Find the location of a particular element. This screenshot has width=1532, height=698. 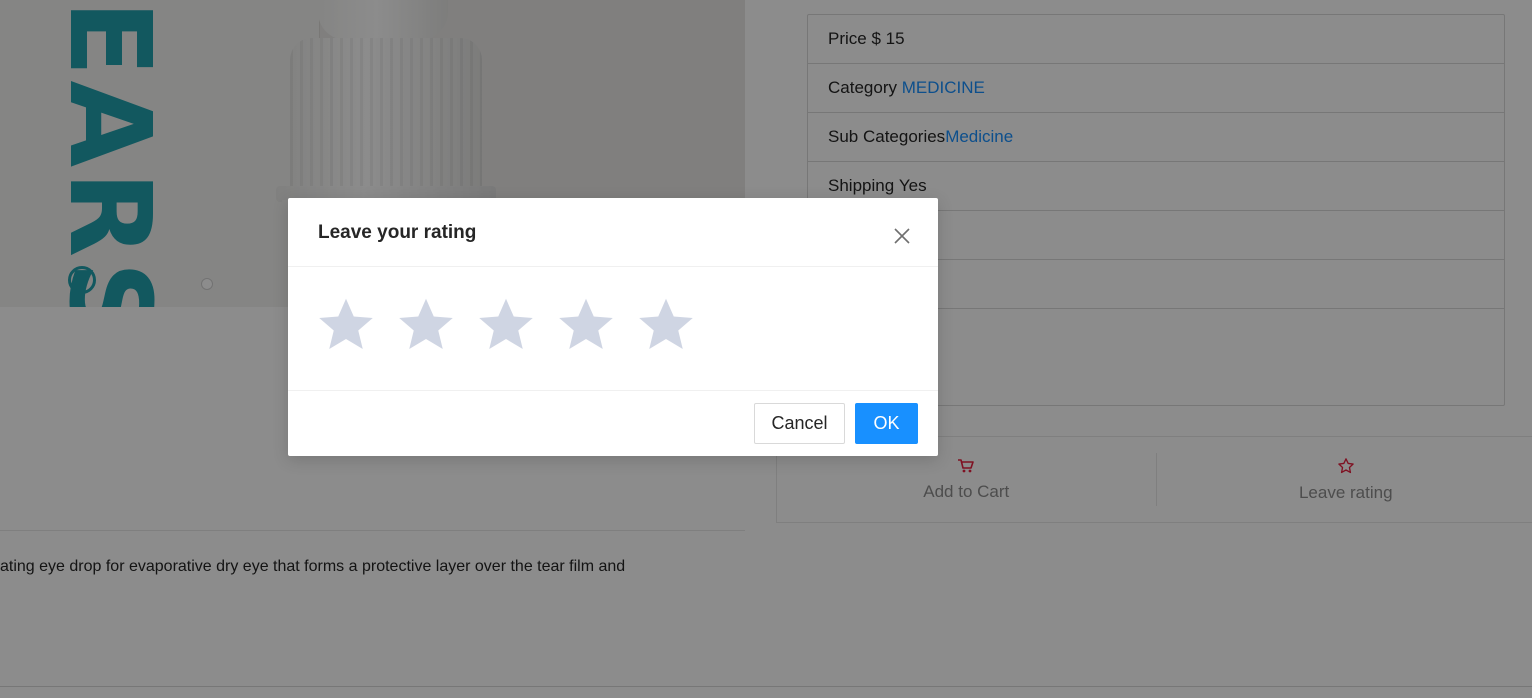

cancel-button: Cancel is located at coordinates (799, 423).